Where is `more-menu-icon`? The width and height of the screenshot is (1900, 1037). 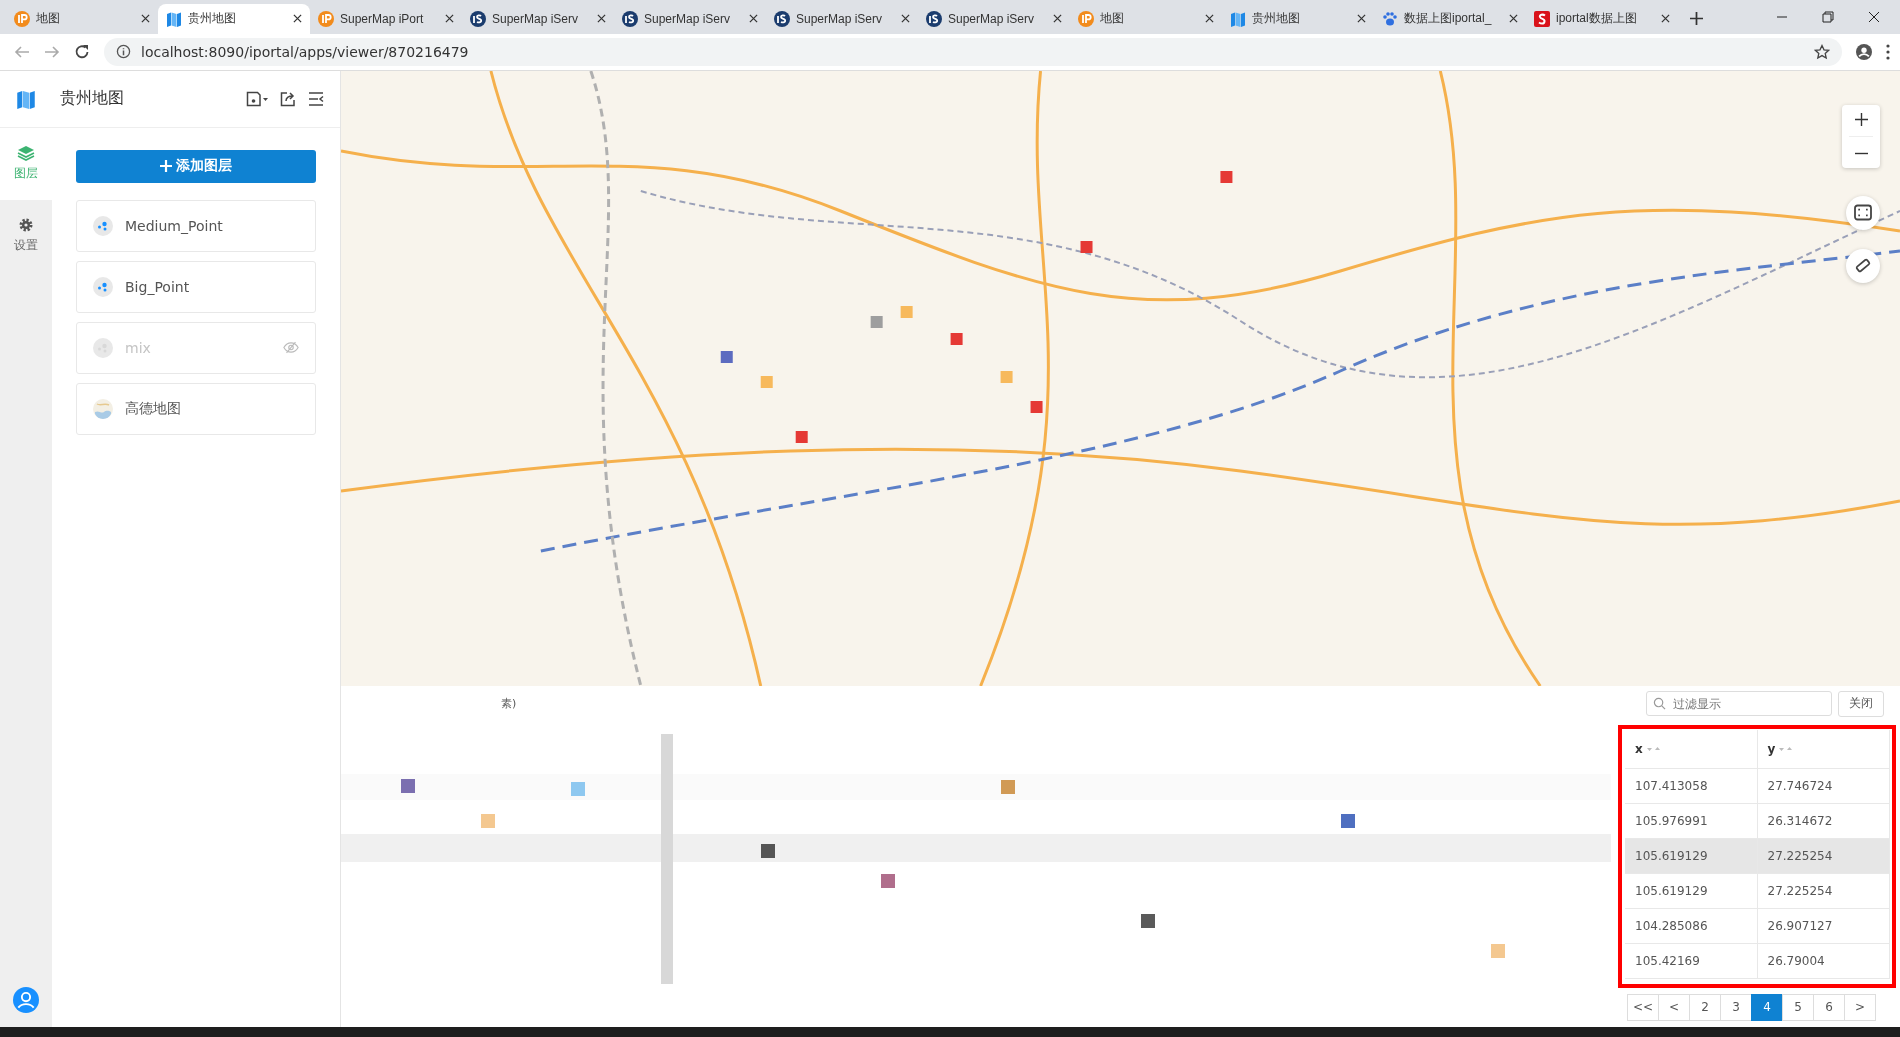 more-menu-icon is located at coordinates (1888, 51).